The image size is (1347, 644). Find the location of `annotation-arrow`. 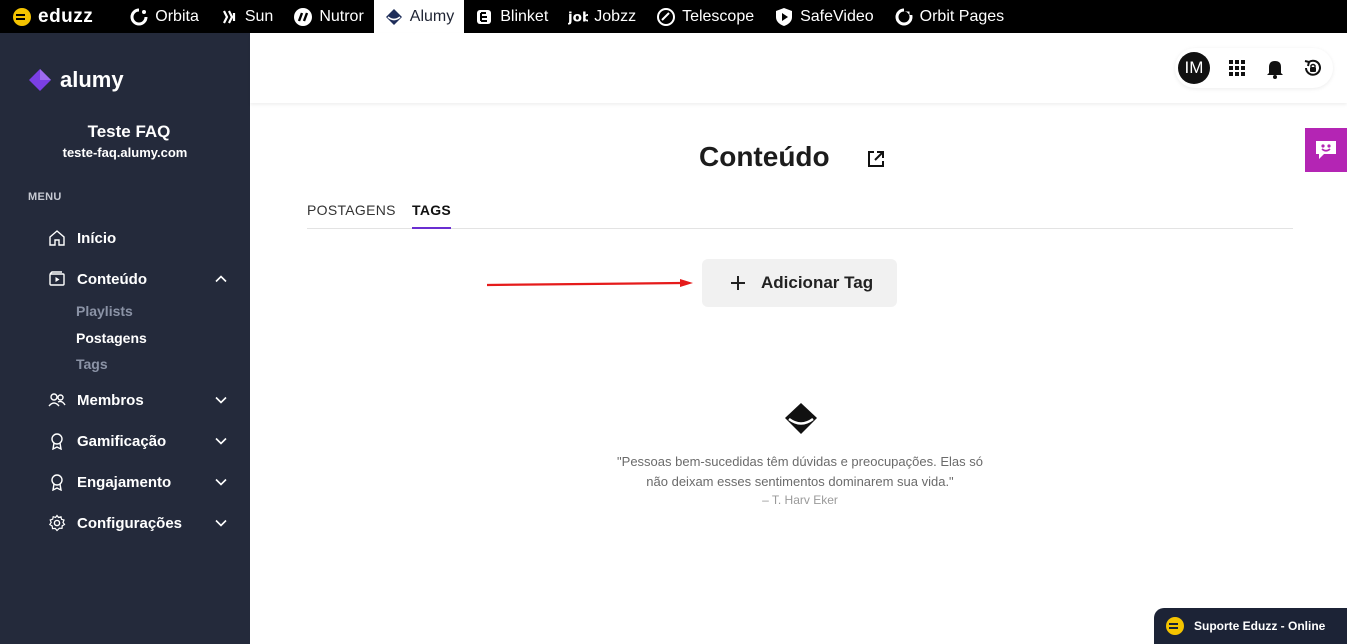

annotation-arrow is located at coordinates (589, 283).